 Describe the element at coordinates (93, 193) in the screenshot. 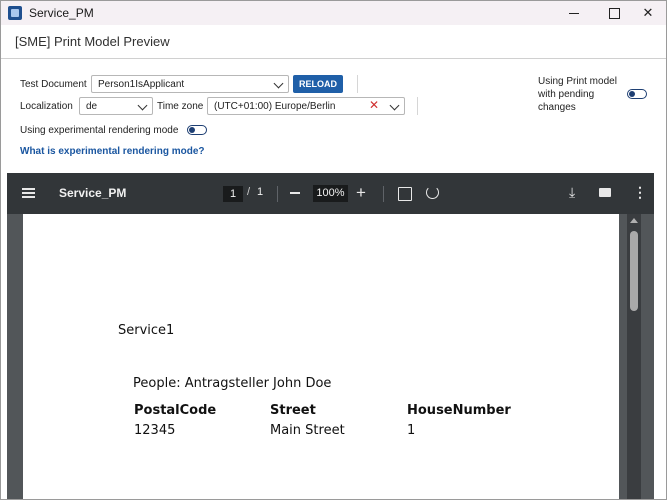

I see `pdf-title: Service_PM` at that location.